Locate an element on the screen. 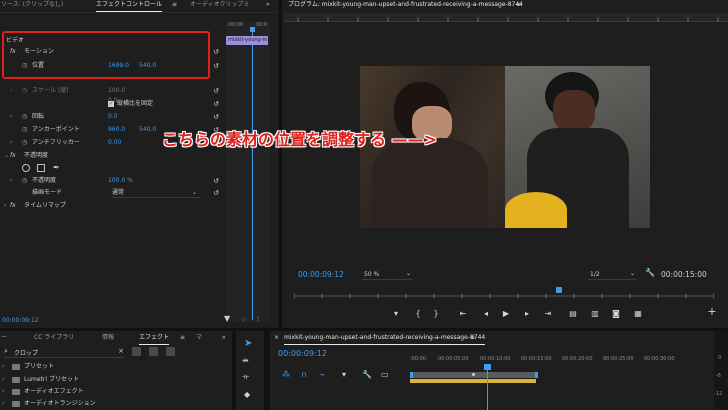 The width and height of the screenshot is (728, 410). opacity-value-row: › ◷ 不透明度 100.0 % is located at coordinates (106, 181).